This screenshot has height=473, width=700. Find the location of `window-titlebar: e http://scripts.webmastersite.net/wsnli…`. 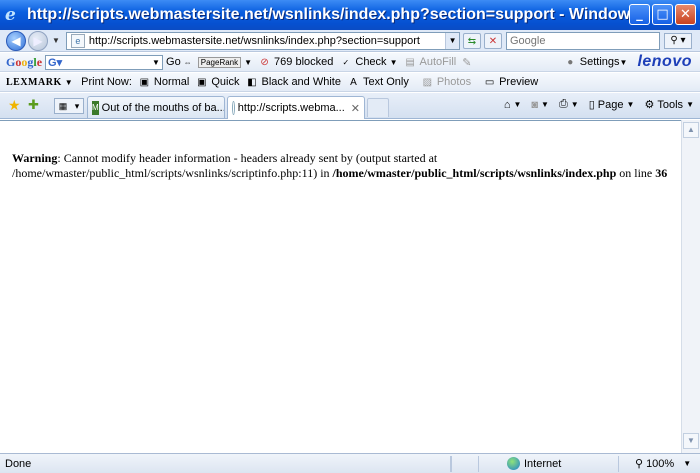

window-titlebar: e http://scripts.webmastersite.net/wsnli… is located at coordinates (350, 15).